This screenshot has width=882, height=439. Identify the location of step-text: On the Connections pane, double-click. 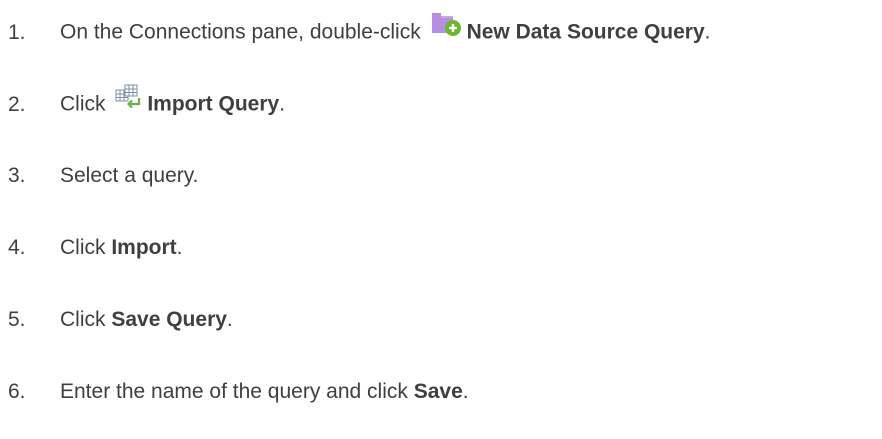
(240, 32).